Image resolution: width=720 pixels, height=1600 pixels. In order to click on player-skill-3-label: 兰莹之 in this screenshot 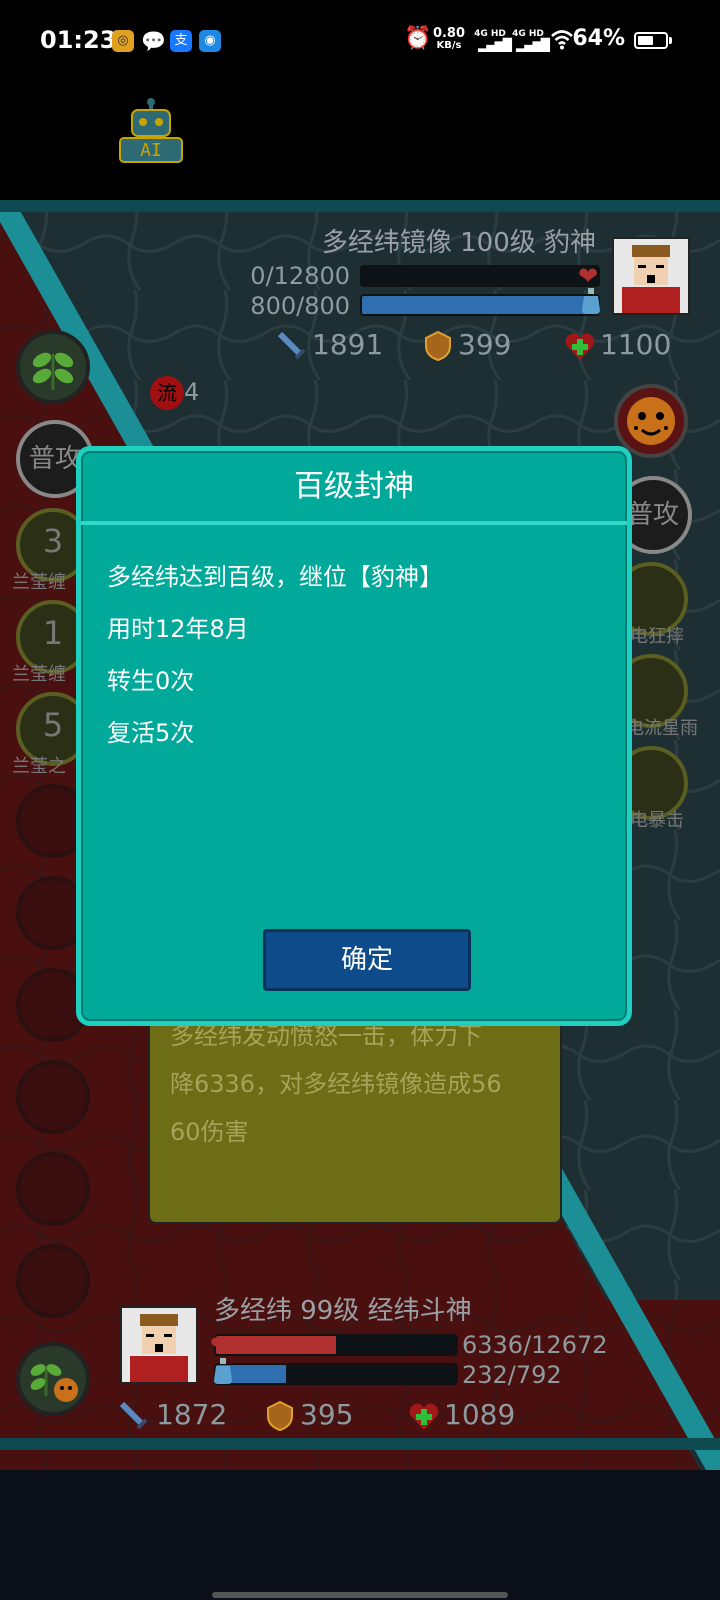, I will do `click(39, 766)`.